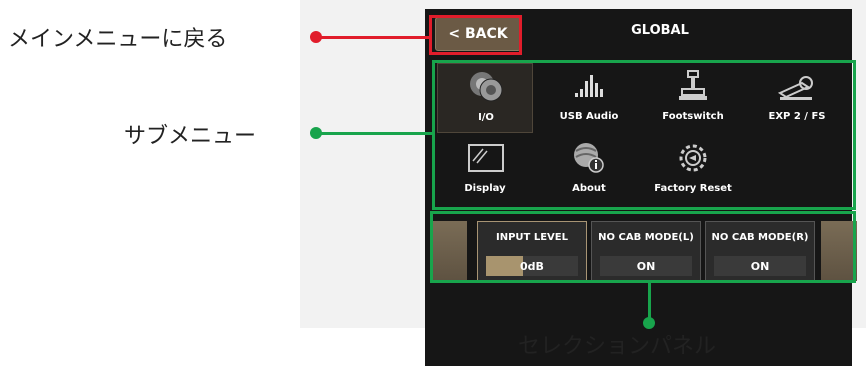 The width and height of the screenshot is (866, 366). I want to click on back-callout-line, so click(374, 37).